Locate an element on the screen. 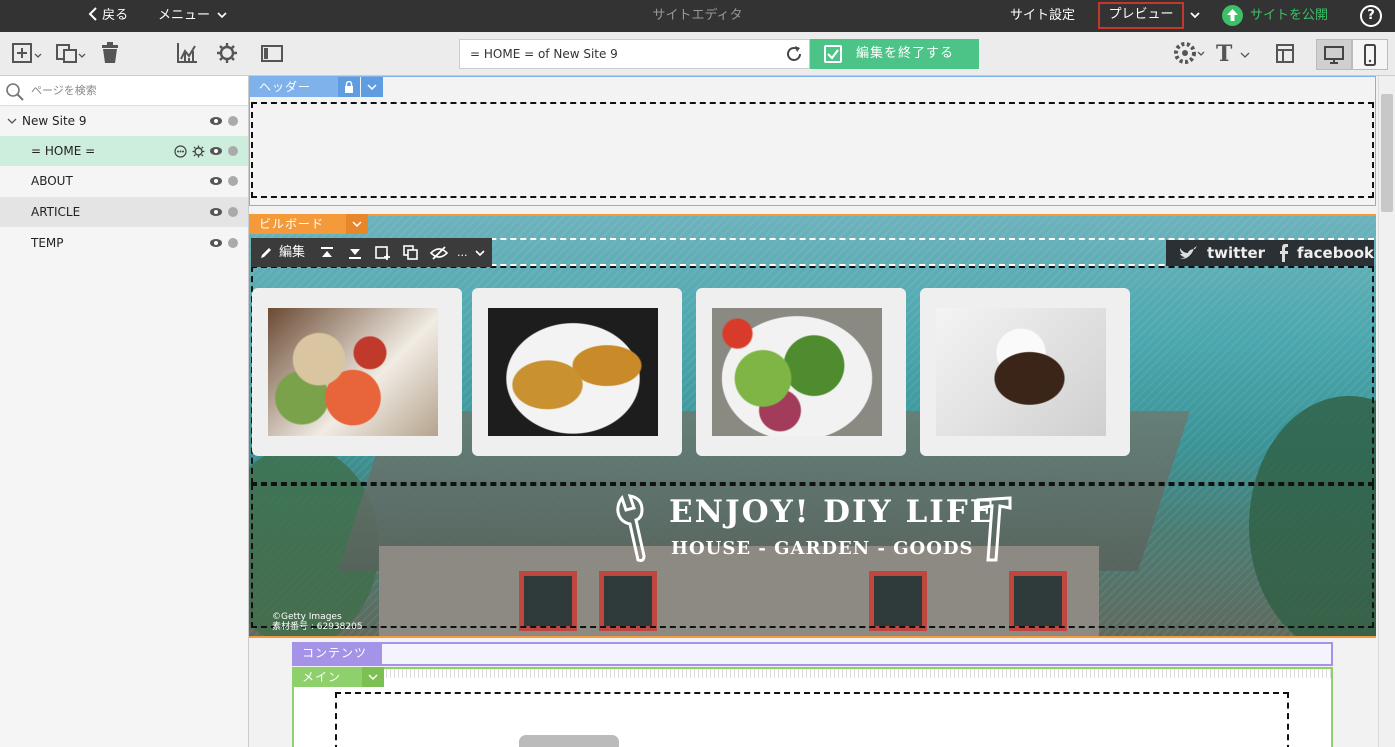 Image resolution: width=1395 pixels, height=747 pixels. content-tag: コンテンツ is located at coordinates (337, 653).